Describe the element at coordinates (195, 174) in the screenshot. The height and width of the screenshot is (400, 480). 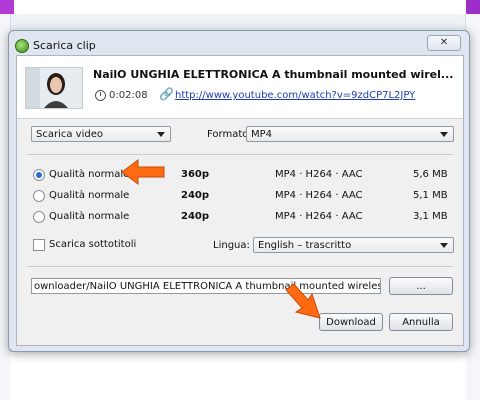
I see `resolution: 360p` at that location.